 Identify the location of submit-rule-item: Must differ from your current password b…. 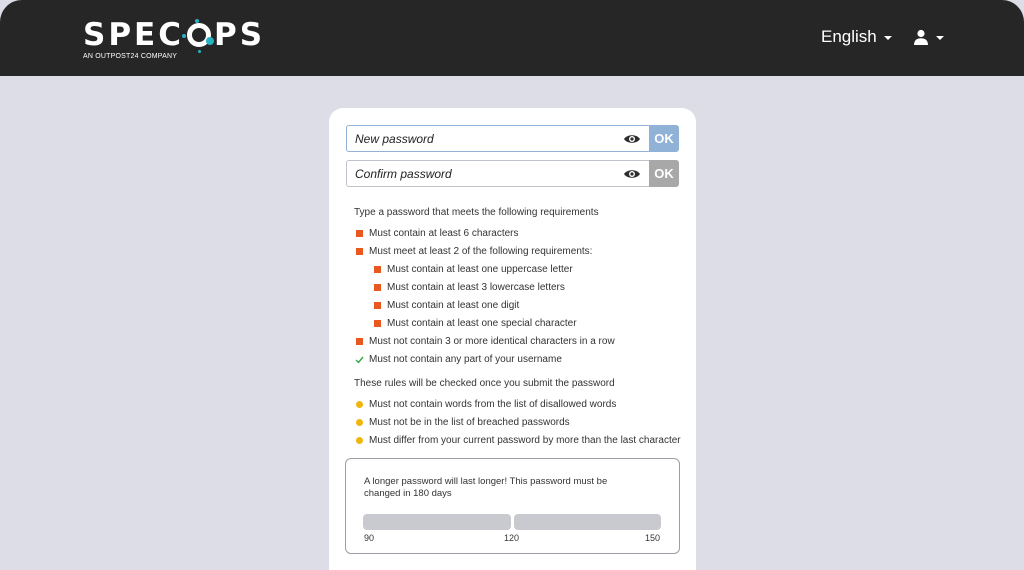
(525, 440).